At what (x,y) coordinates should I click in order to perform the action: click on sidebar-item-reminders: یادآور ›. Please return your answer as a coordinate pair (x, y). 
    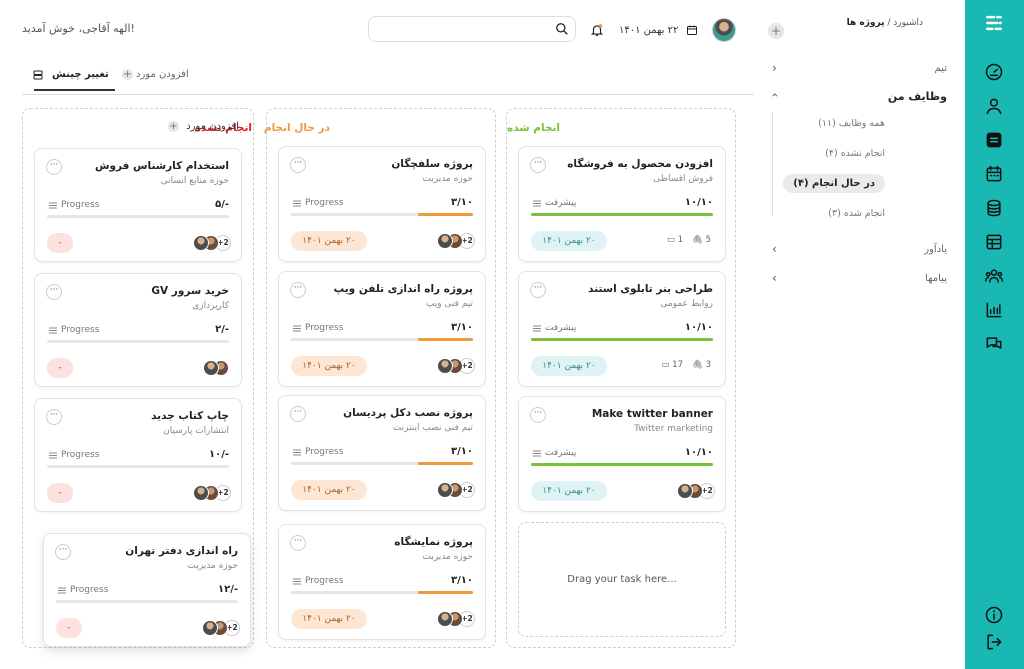
    Looking at the image, I should click on (859, 251).